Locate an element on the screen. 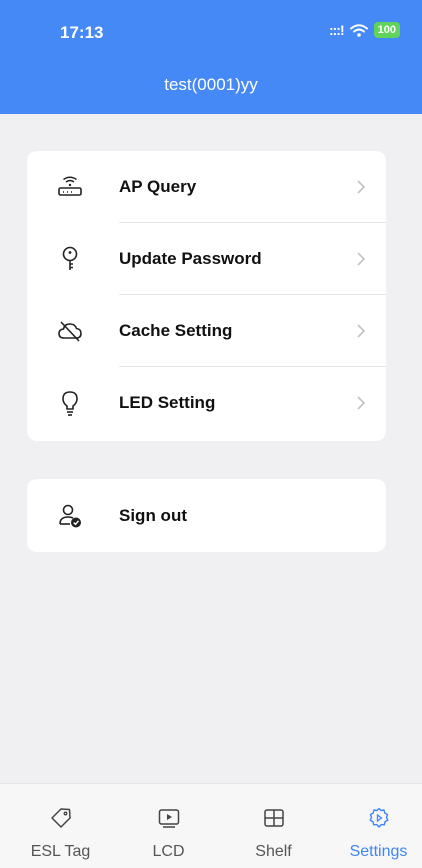  tab-label: Settings is located at coordinates (378, 851).